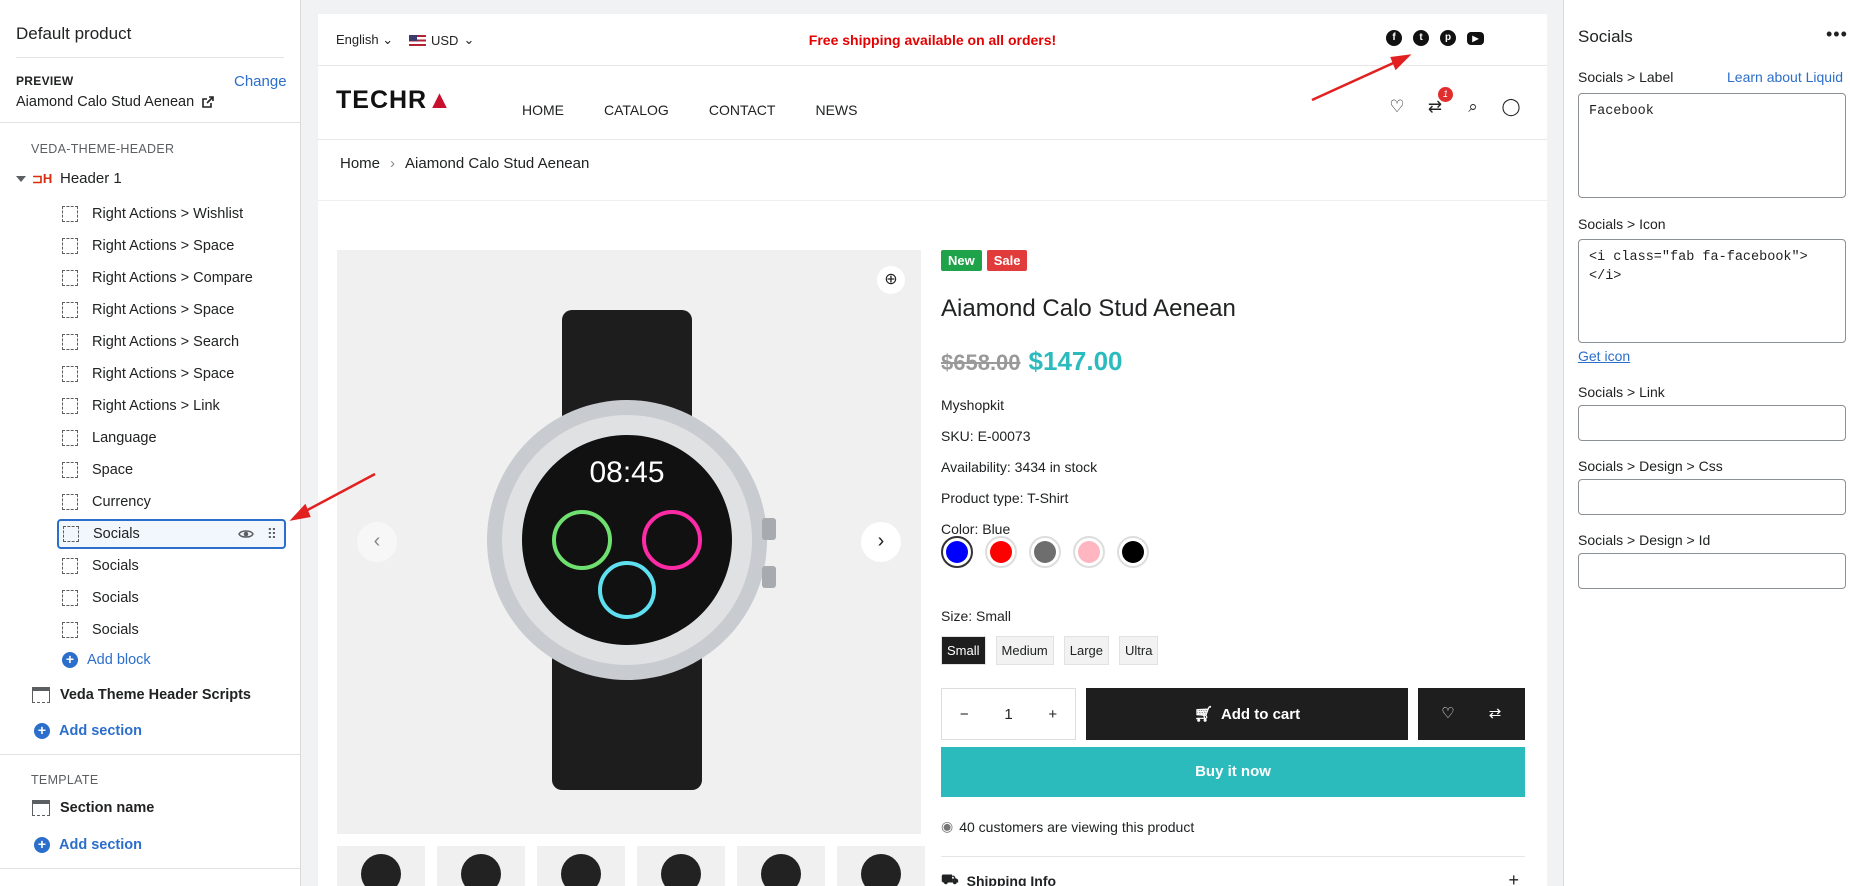  I want to click on badge-sale: Sale, so click(1007, 260).